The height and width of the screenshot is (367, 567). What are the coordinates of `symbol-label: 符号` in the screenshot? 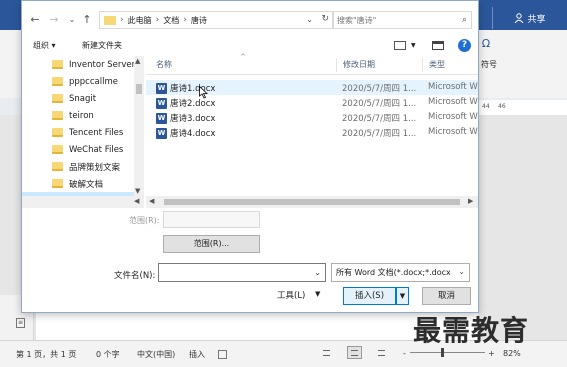 It's located at (489, 64).